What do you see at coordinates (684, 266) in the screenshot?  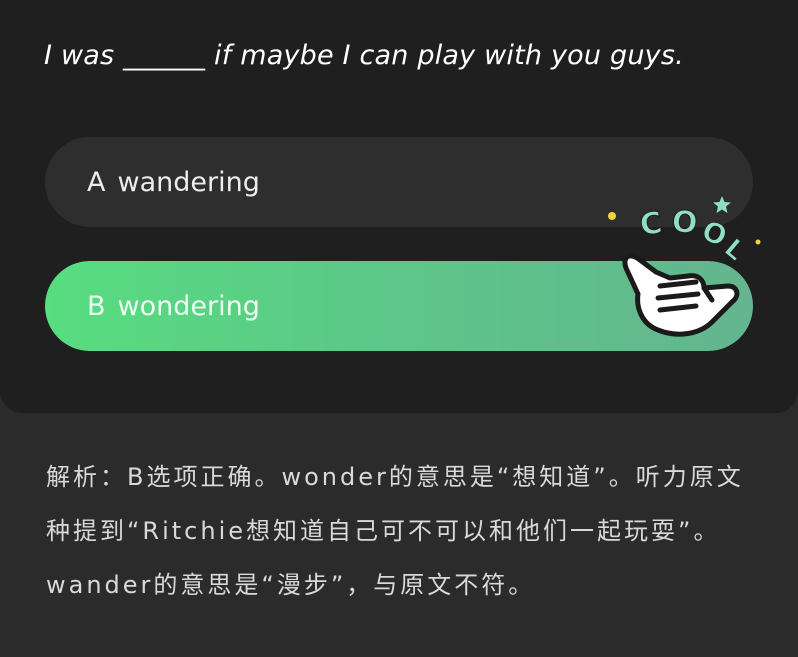 I see `cool-hand-sticker-icon: C O O L` at bounding box center [684, 266].